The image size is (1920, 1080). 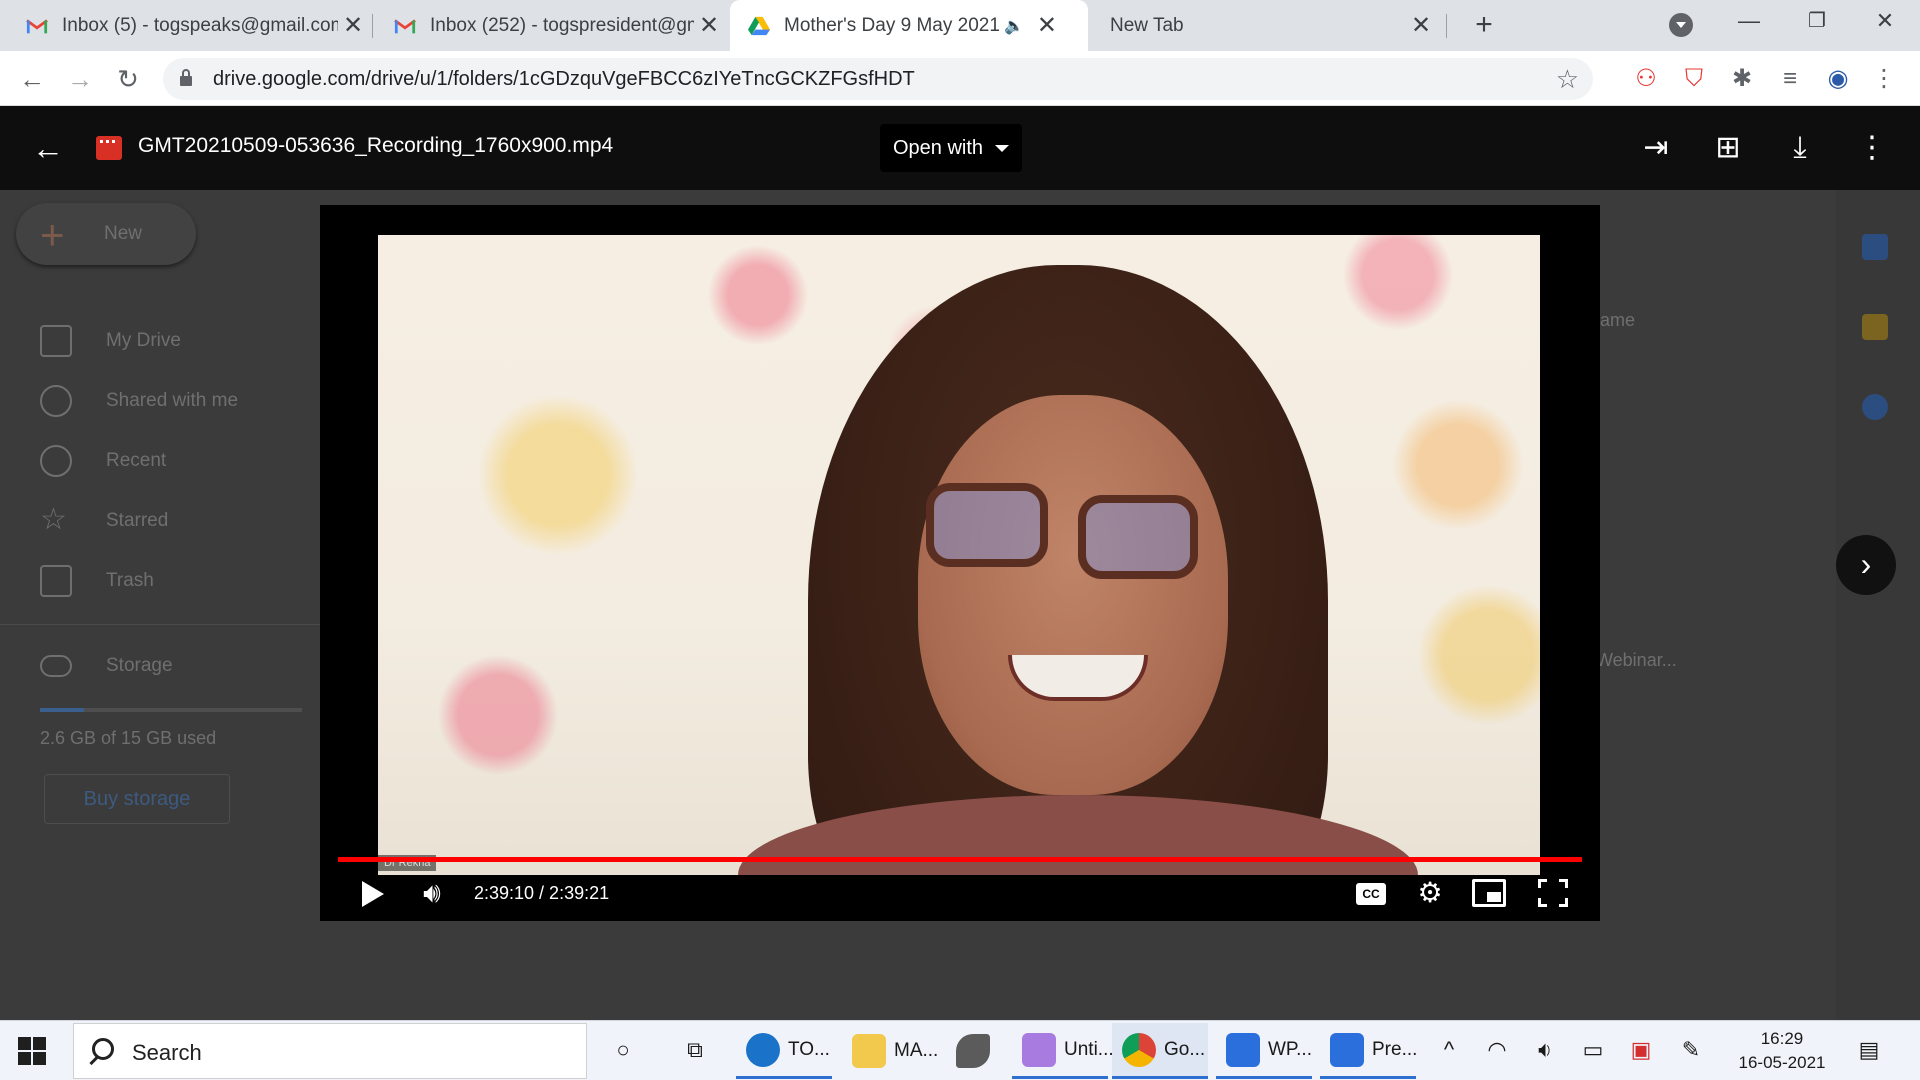 I want to click on folder-icon, so click(x=869, y=1051).